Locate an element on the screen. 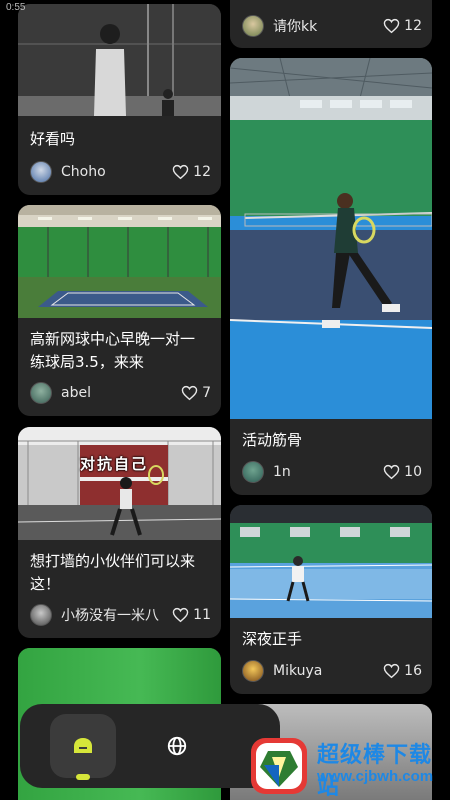 This screenshot has width=450, height=800. feed-card-3: 高新网球中心早晚一对一练球局3.5，来来 abel 7 is located at coordinates (119, 310).